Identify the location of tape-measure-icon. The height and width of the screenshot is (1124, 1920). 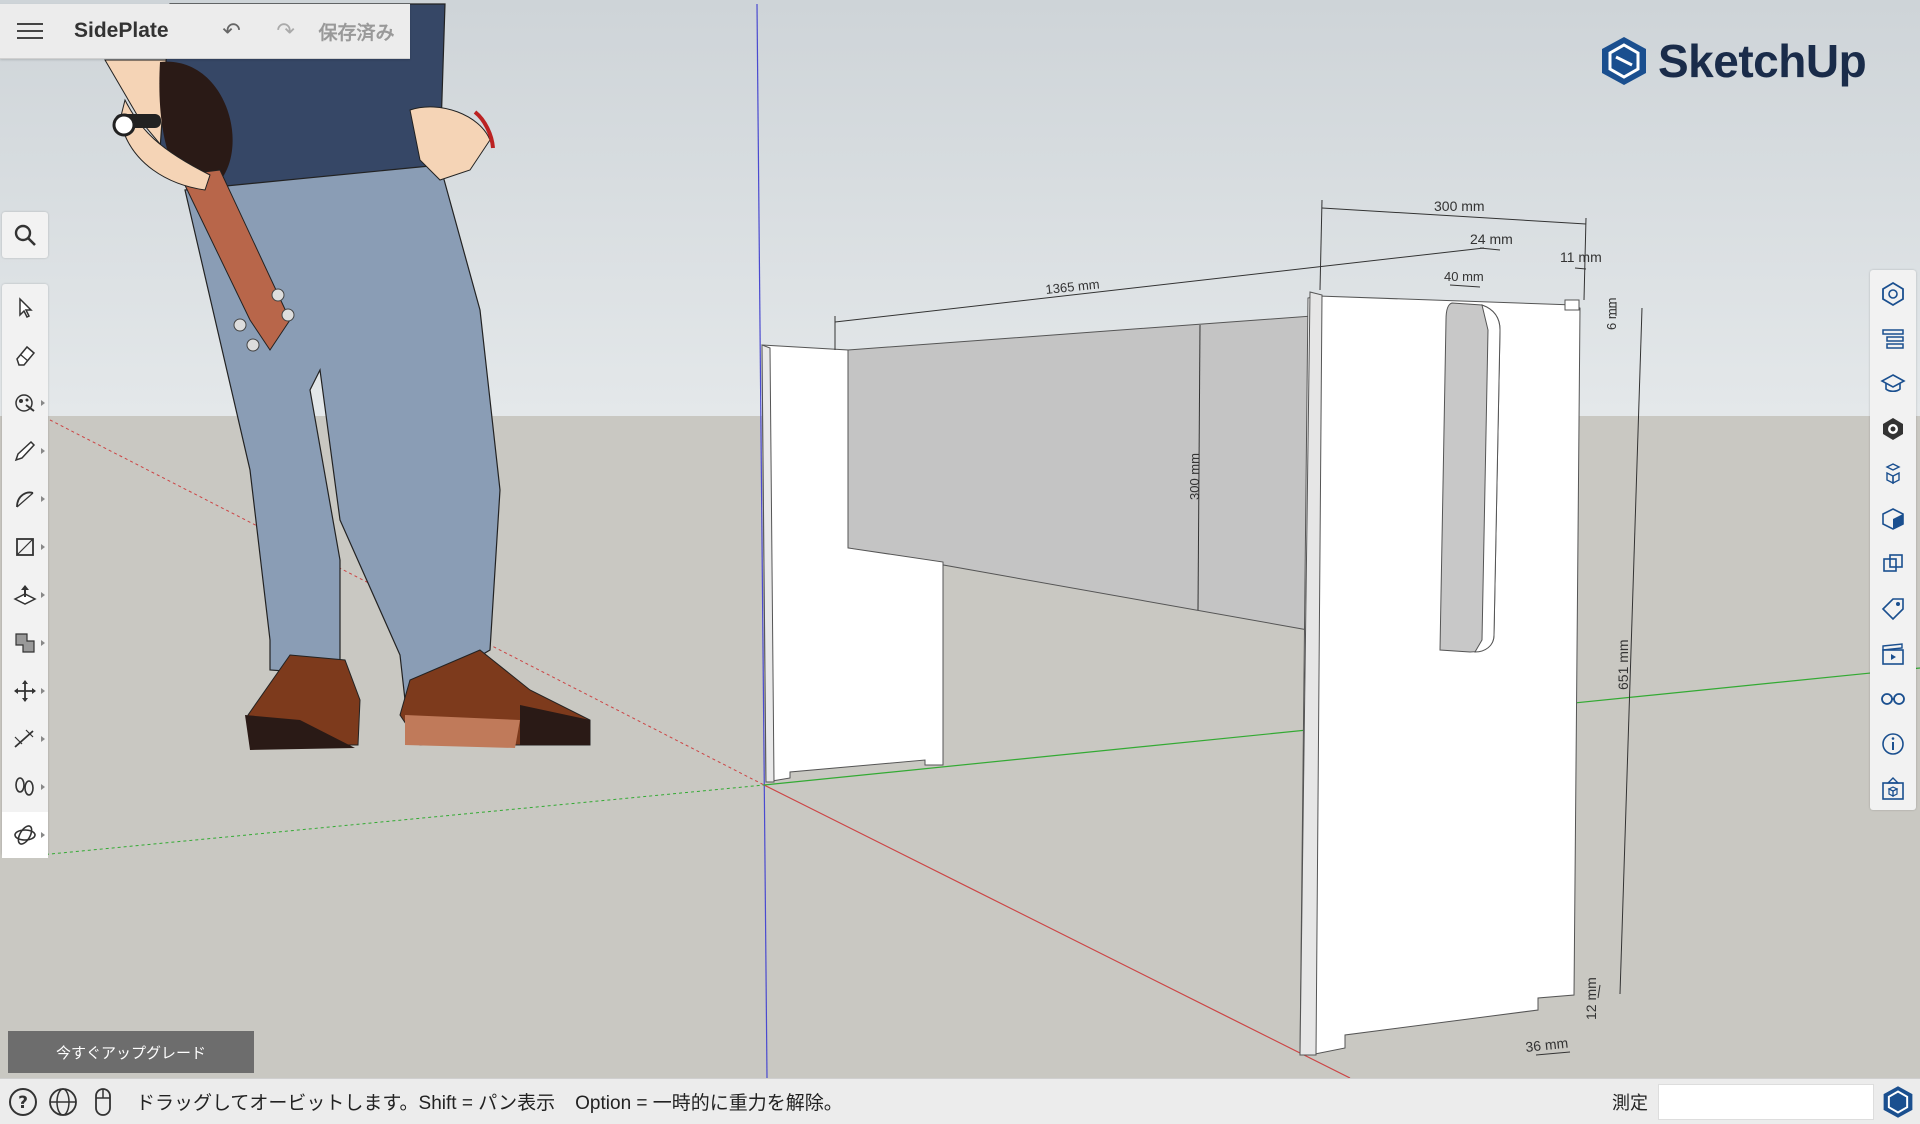
(24, 738).